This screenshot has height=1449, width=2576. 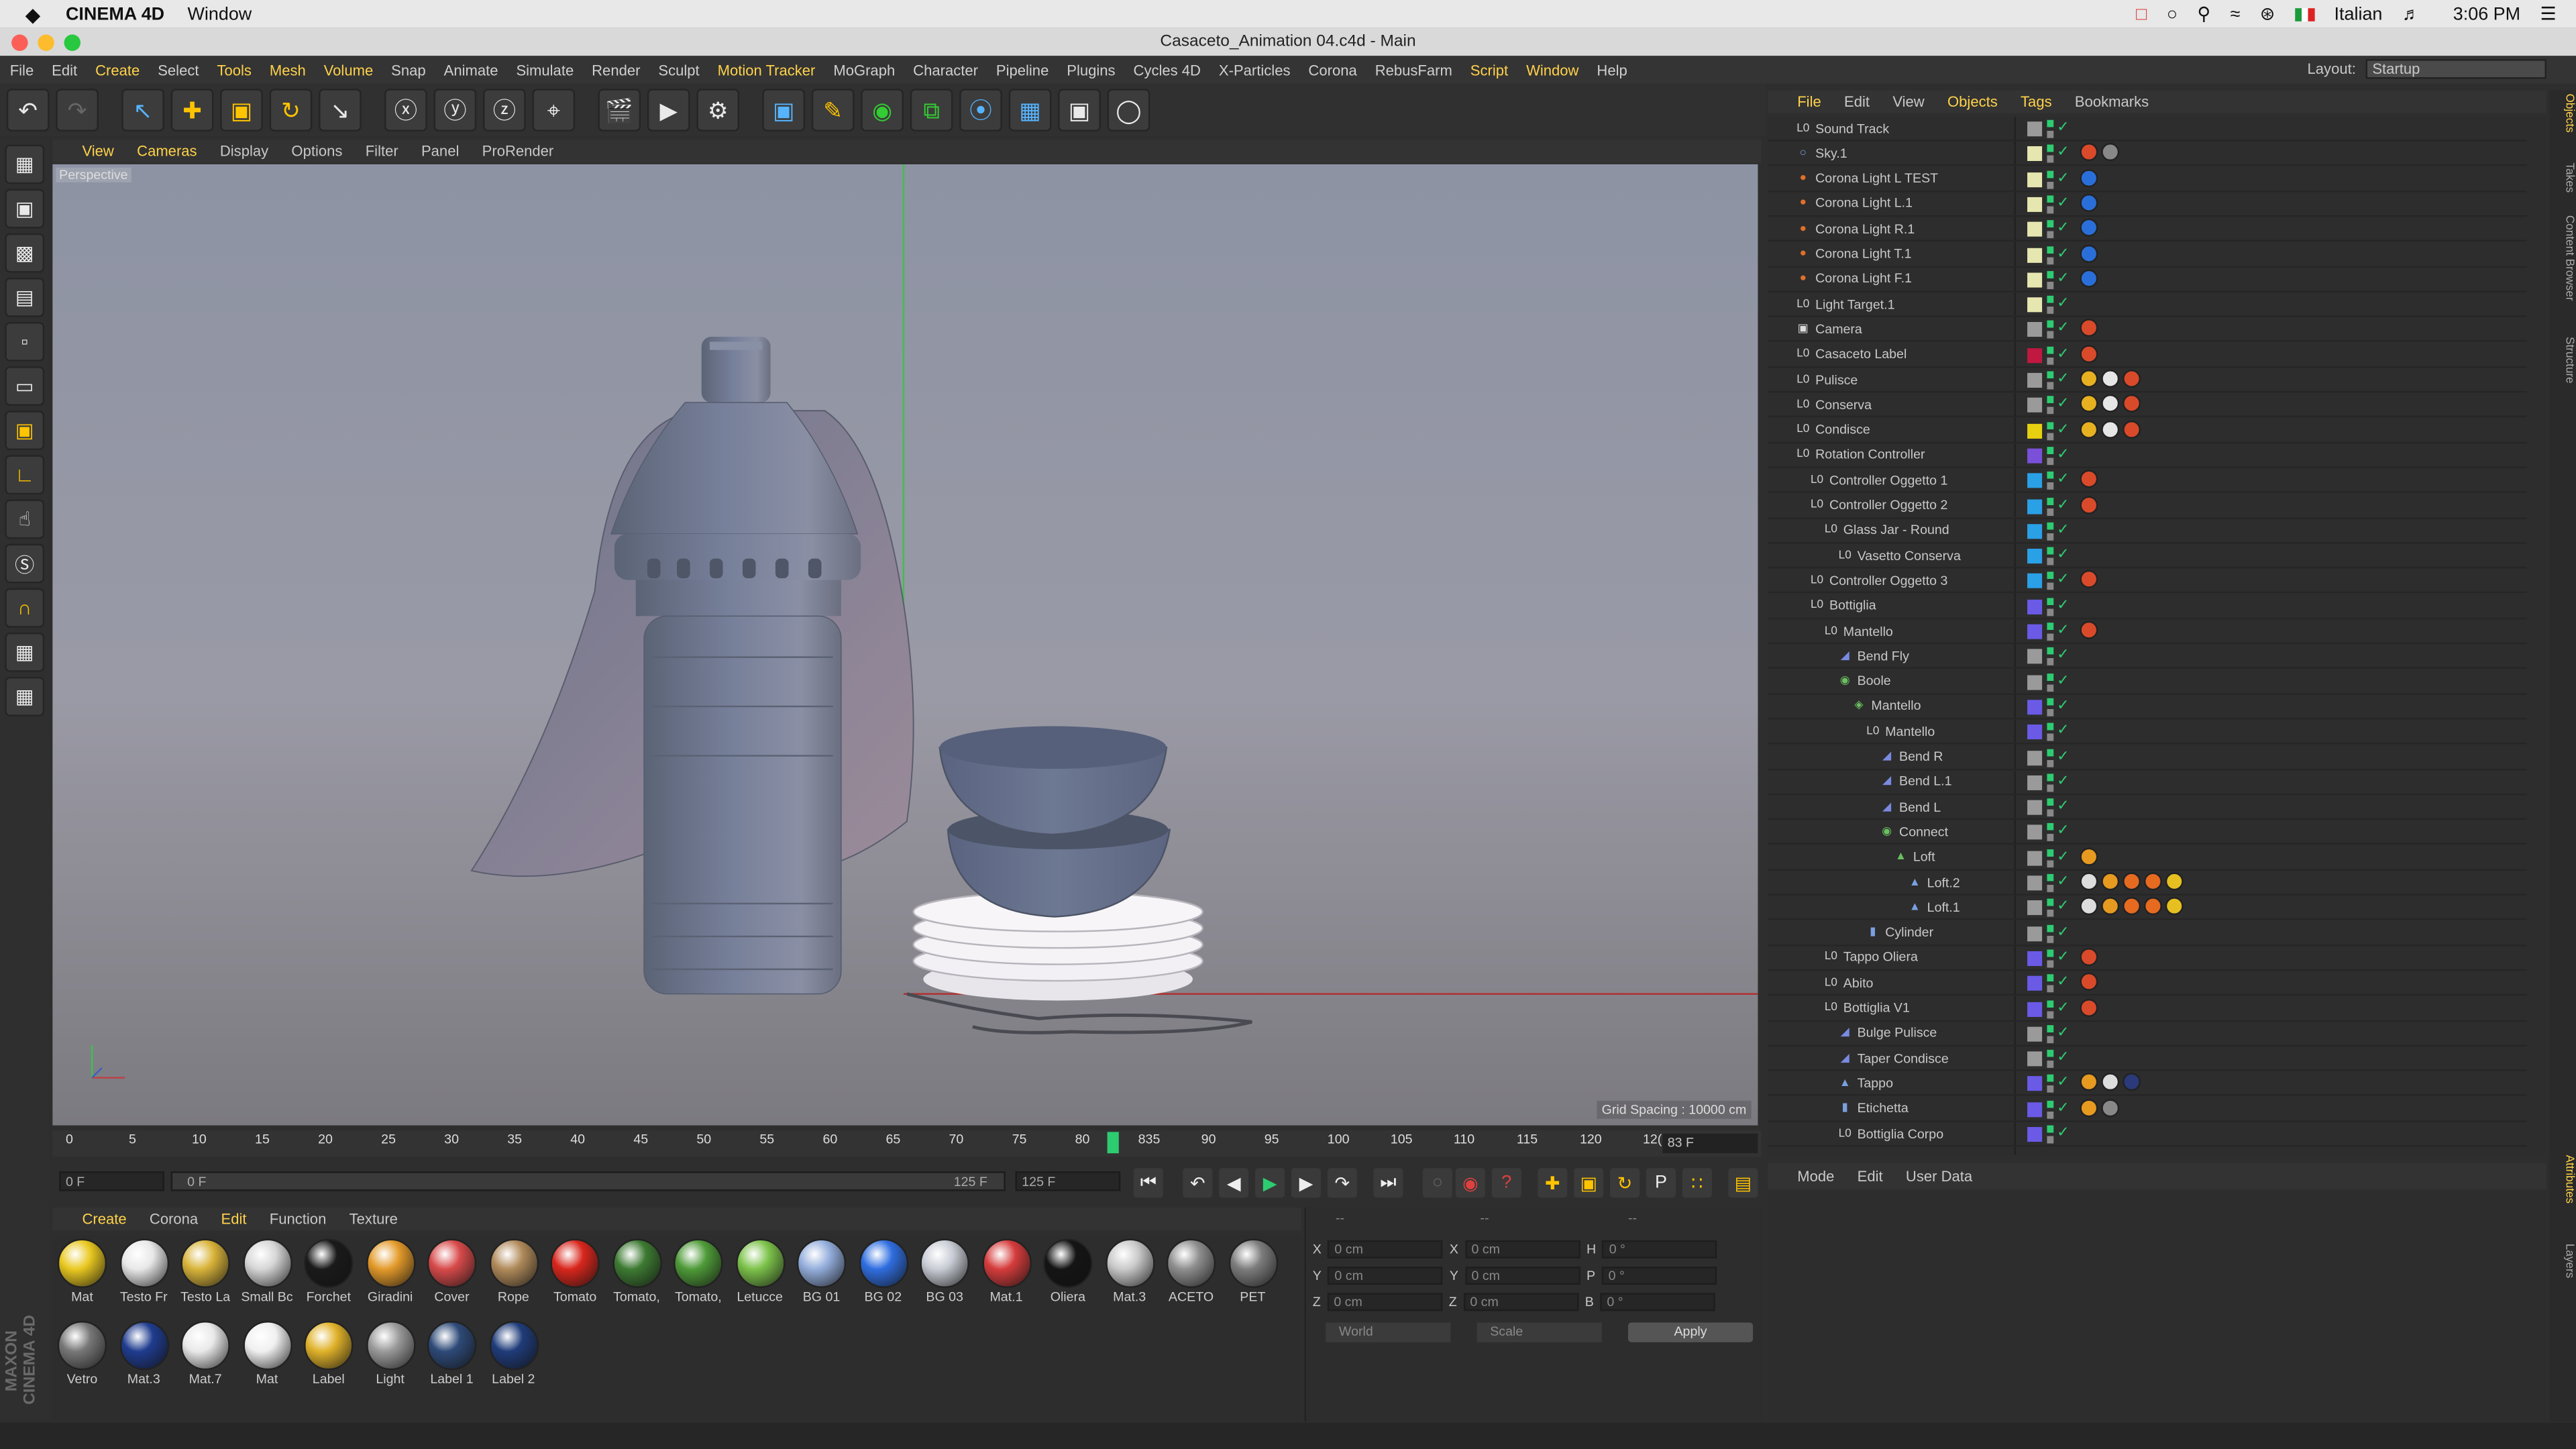 I want to click on edit-render-settings-icon: ⚙, so click(x=718, y=110).